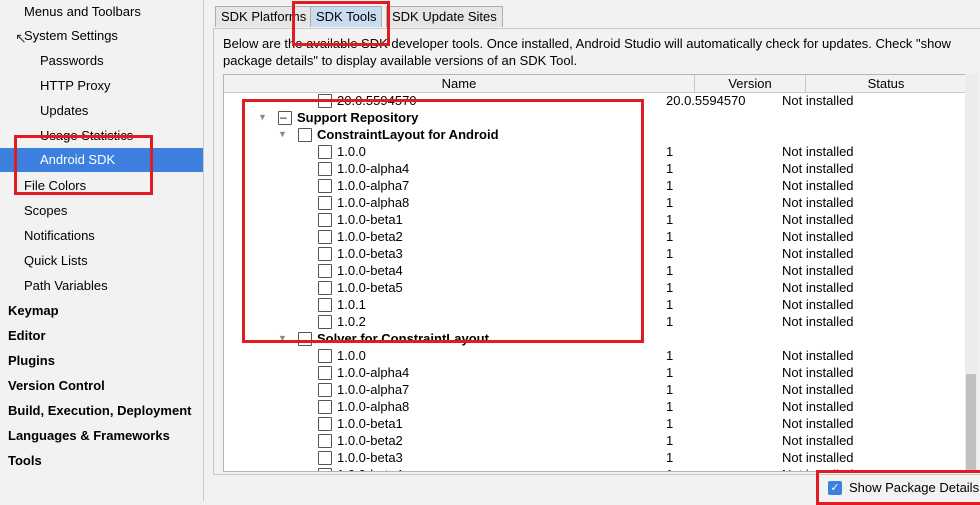 Image resolution: width=980 pixels, height=505 pixels. I want to click on sidebar-item-android-sdk: Android SDK, so click(101, 160).